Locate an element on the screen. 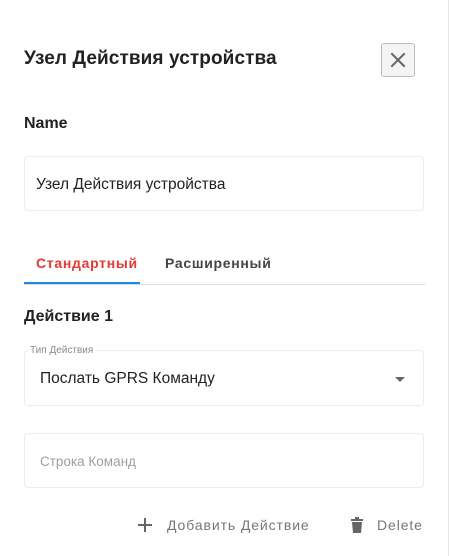  close-button is located at coordinates (398, 60).